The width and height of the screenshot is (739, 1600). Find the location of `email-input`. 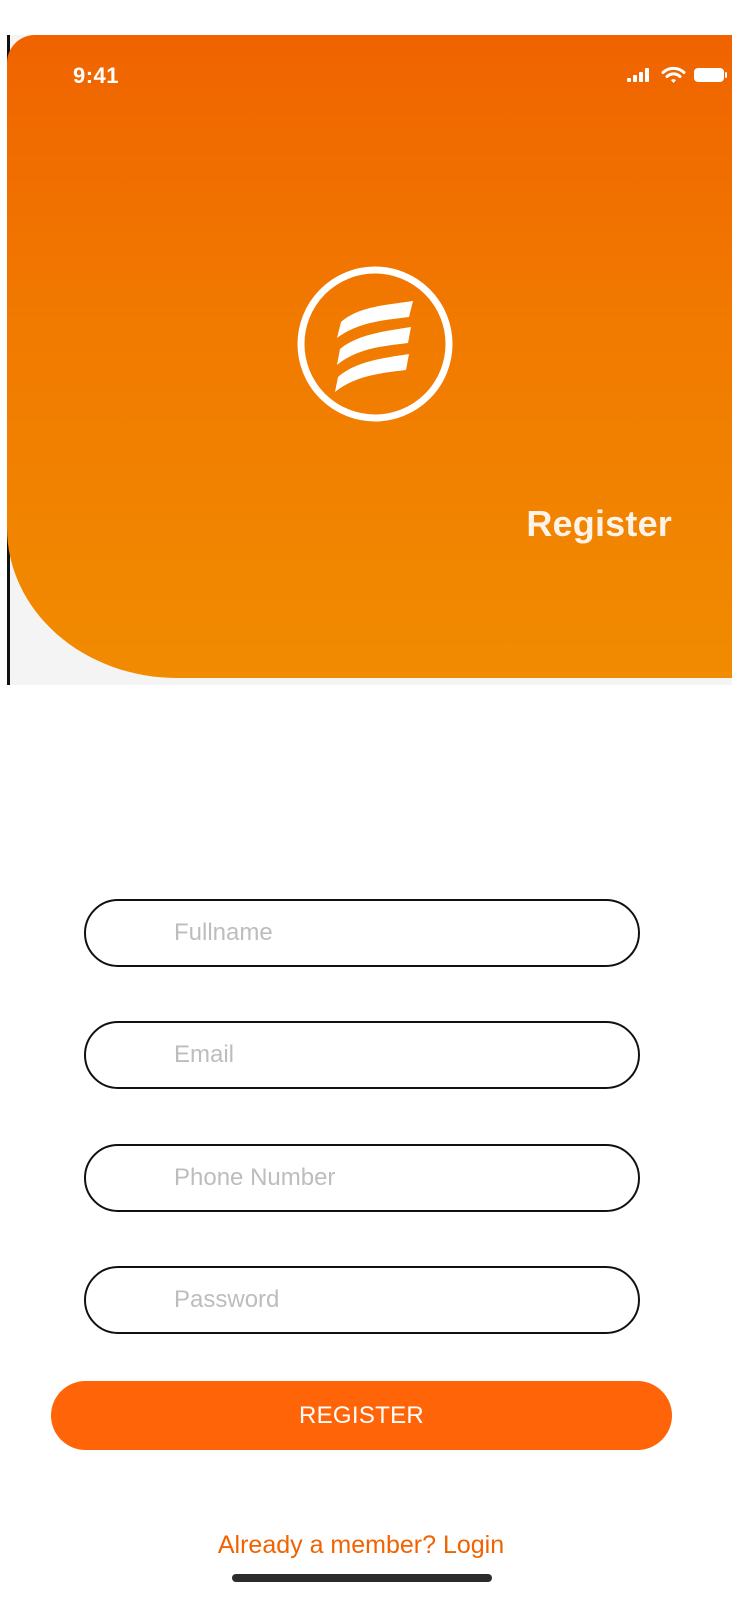

email-input is located at coordinates (362, 1055).